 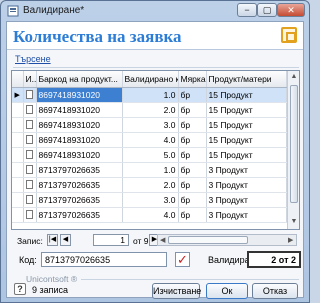 What do you see at coordinates (289, 35) in the screenshot?
I see `logo-icon` at bounding box center [289, 35].